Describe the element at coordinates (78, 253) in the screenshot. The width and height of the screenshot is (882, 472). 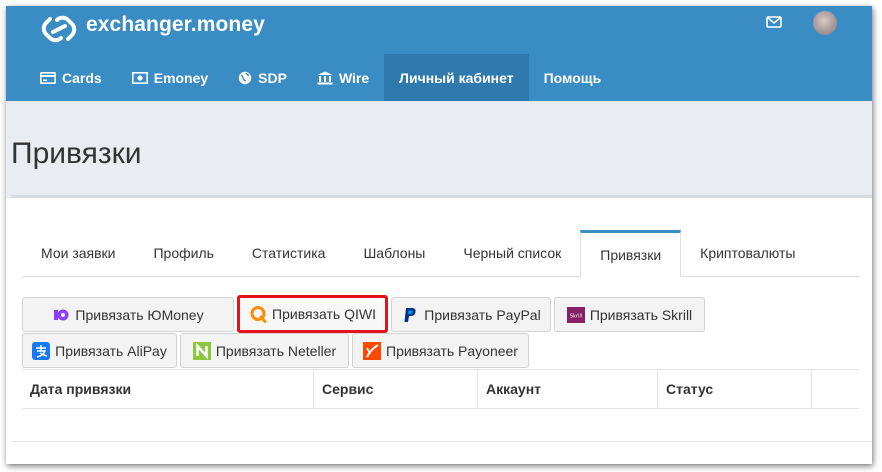
I see `tab-my-orders: Мои заявки` at that location.